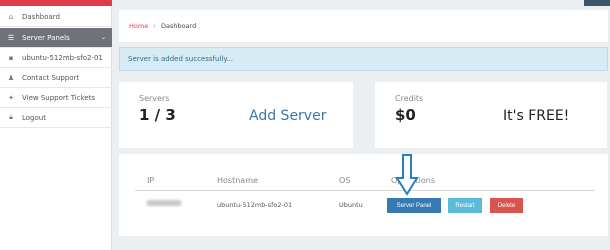 The width and height of the screenshot is (610, 250). Describe the element at coordinates (465, 205) in the screenshot. I see `restart-button: Restart` at that location.